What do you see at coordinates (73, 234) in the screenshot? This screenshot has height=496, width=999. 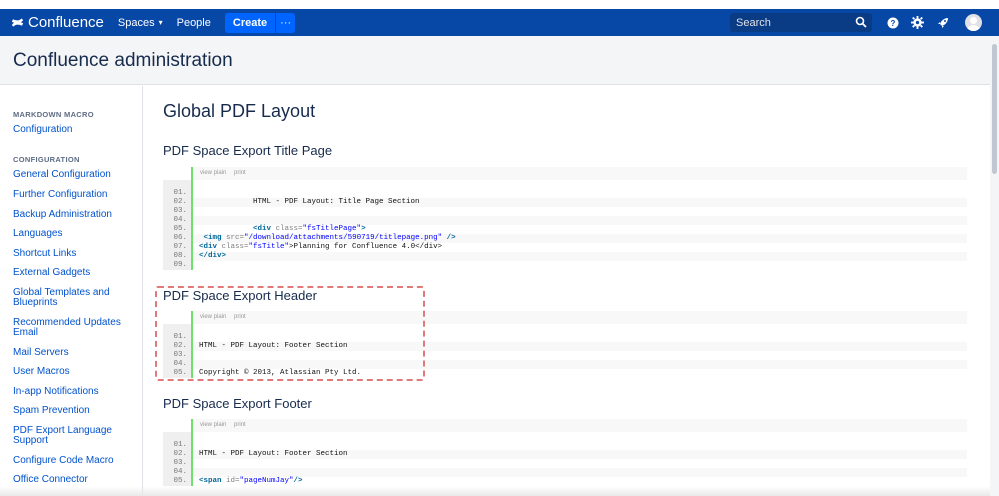 I see `sidebar-item-languages: Languages` at bounding box center [73, 234].